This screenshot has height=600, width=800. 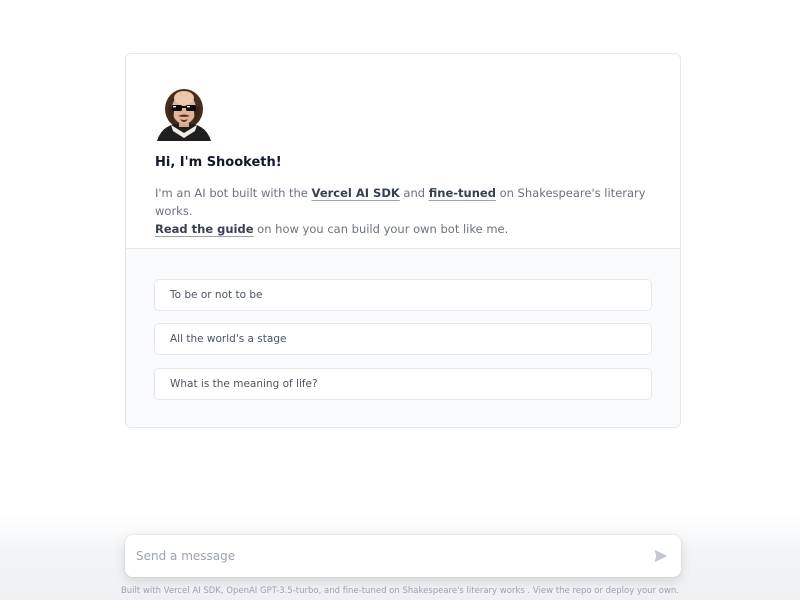 What do you see at coordinates (233, 193) in the screenshot?
I see `intro-text-part: I'm an AI bot built with the` at bounding box center [233, 193].